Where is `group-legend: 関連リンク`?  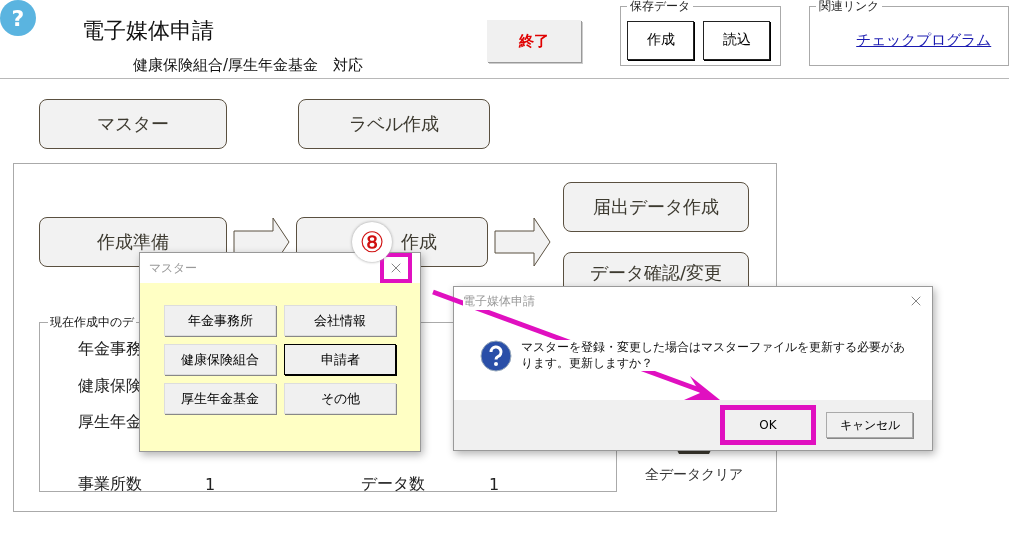 group-legend: 関連リンク is located at coordinates (849, 7).